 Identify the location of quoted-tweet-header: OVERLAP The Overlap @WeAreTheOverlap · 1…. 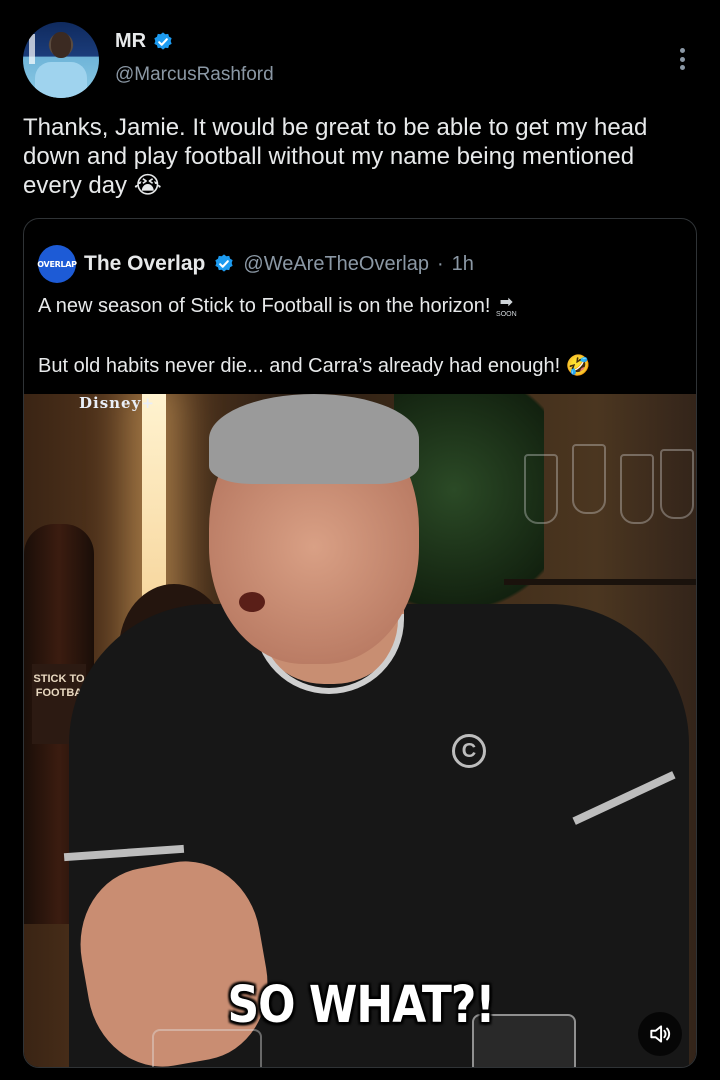
(255, 264).